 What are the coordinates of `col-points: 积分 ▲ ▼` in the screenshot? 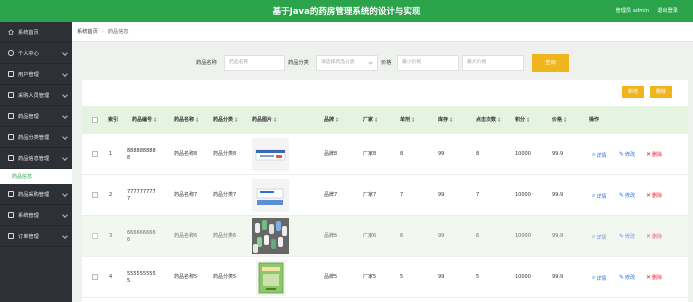 It's located at (525, 120).